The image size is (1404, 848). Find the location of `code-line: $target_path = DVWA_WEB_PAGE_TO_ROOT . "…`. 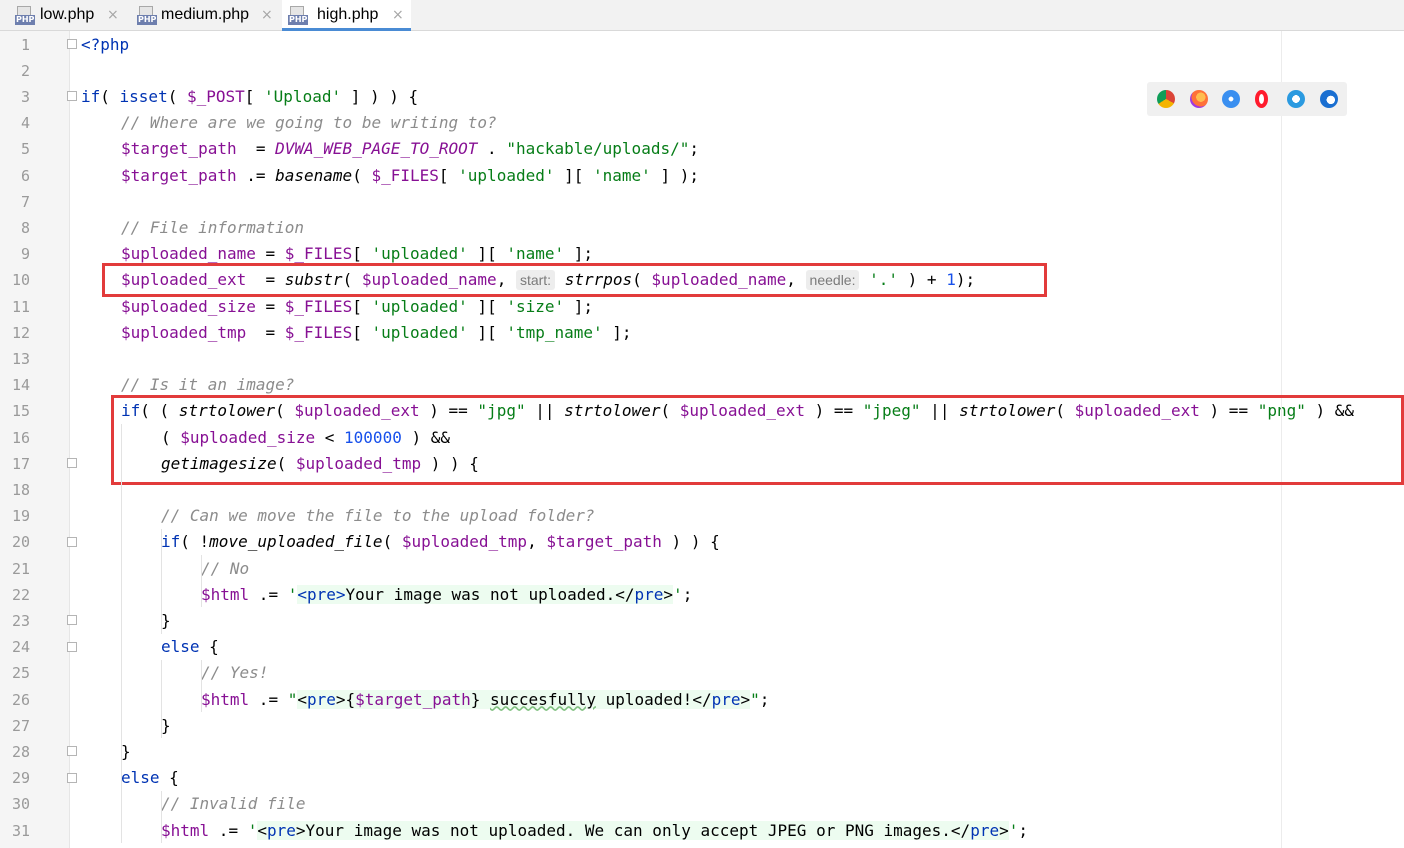

code-line: $target_path = DVWA_WEB_PAGE_TO_ROOT . "… is located at coordinates (410, 149).